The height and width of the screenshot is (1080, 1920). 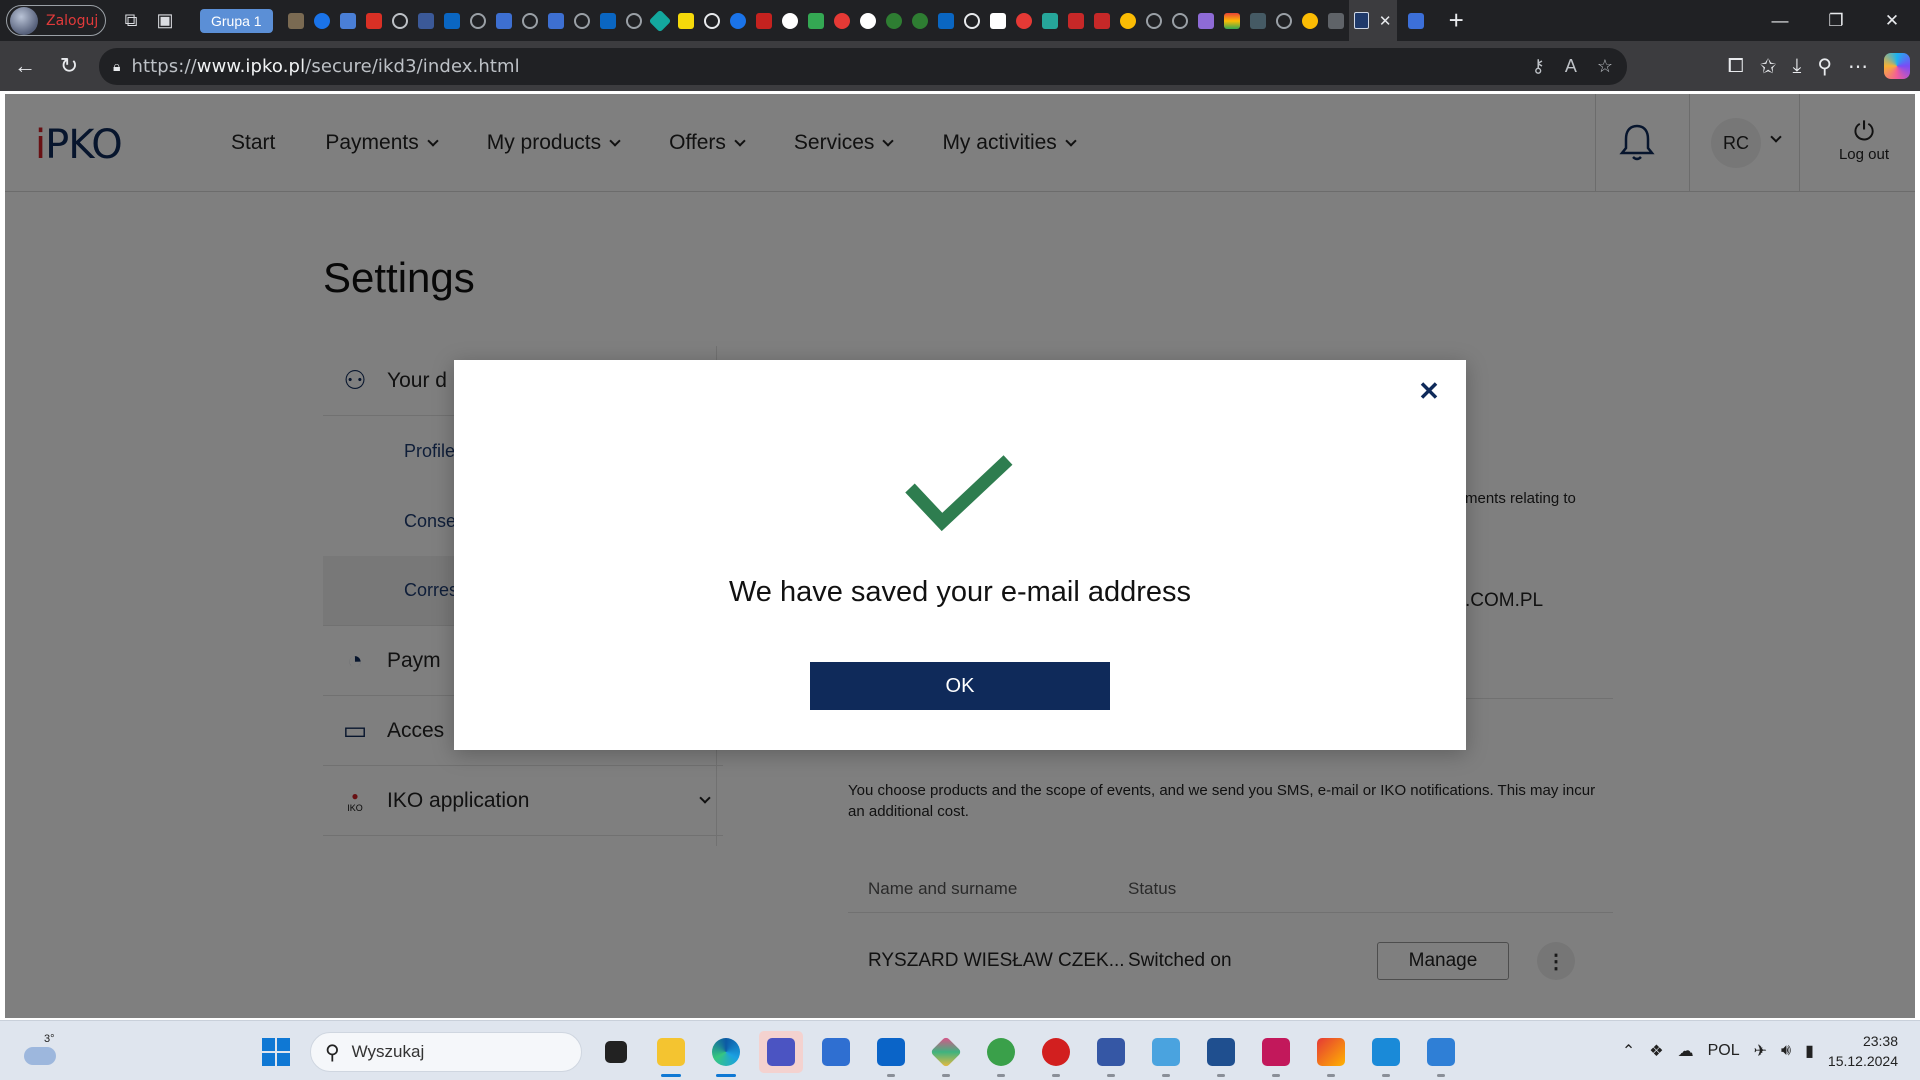 What do you see at coordinates (1111, 1054) in the screenshot?
I see `network-app-icon` at bounding box center [1111, 1054].